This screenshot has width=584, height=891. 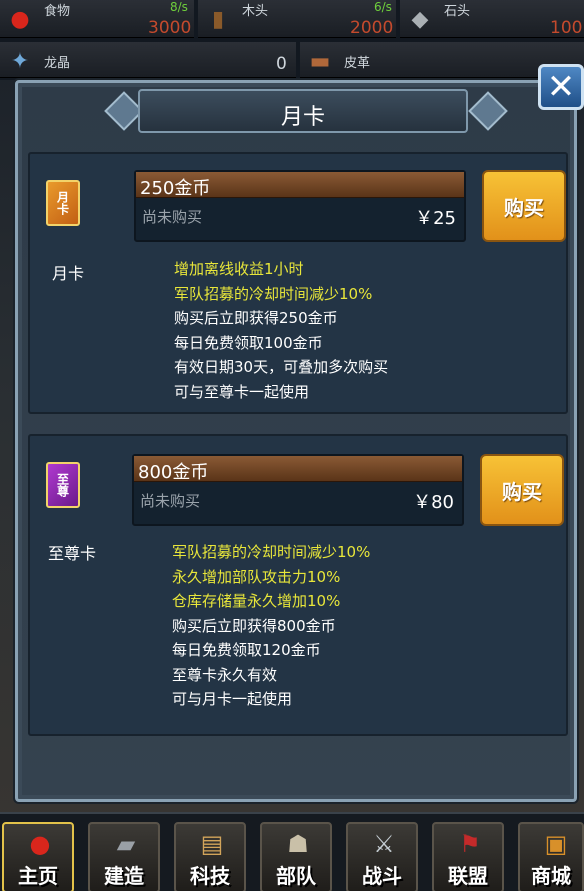 I want to click on resource-name: 龙晶, so click(x=57, y=63).